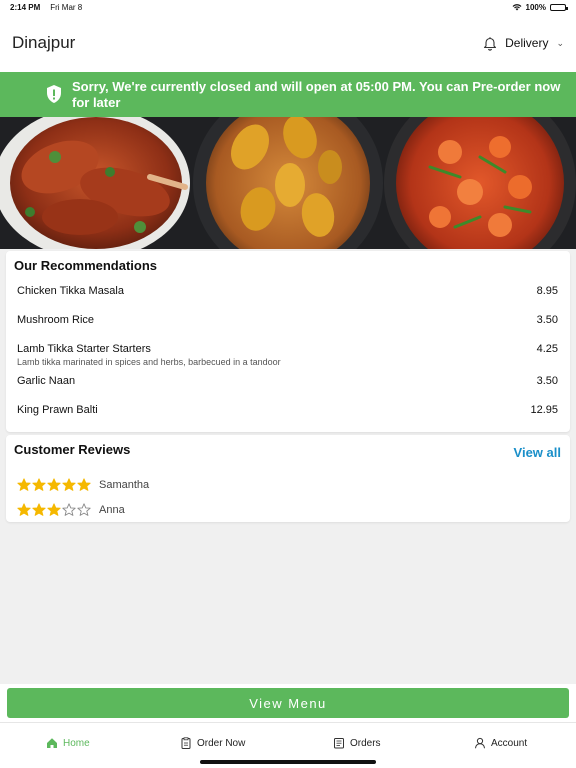  I want to click on view-menu-button: View Menu, so click(288, 703).